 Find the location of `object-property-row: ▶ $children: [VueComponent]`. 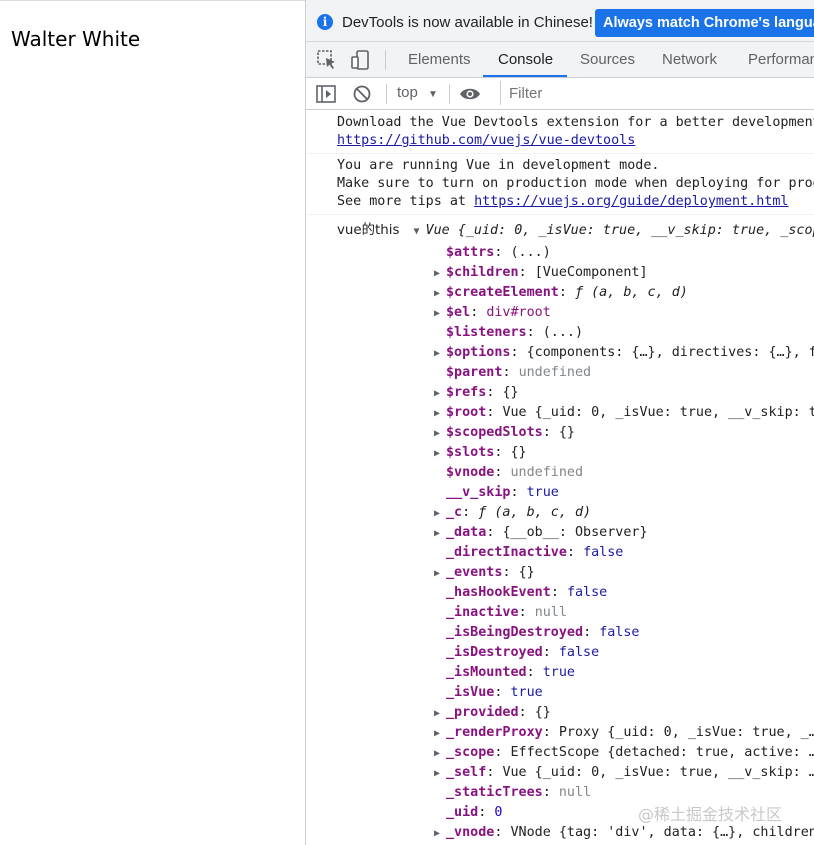

object-property-row: ▶ $children: [VueComponent] is located at coordinates (541, 273).